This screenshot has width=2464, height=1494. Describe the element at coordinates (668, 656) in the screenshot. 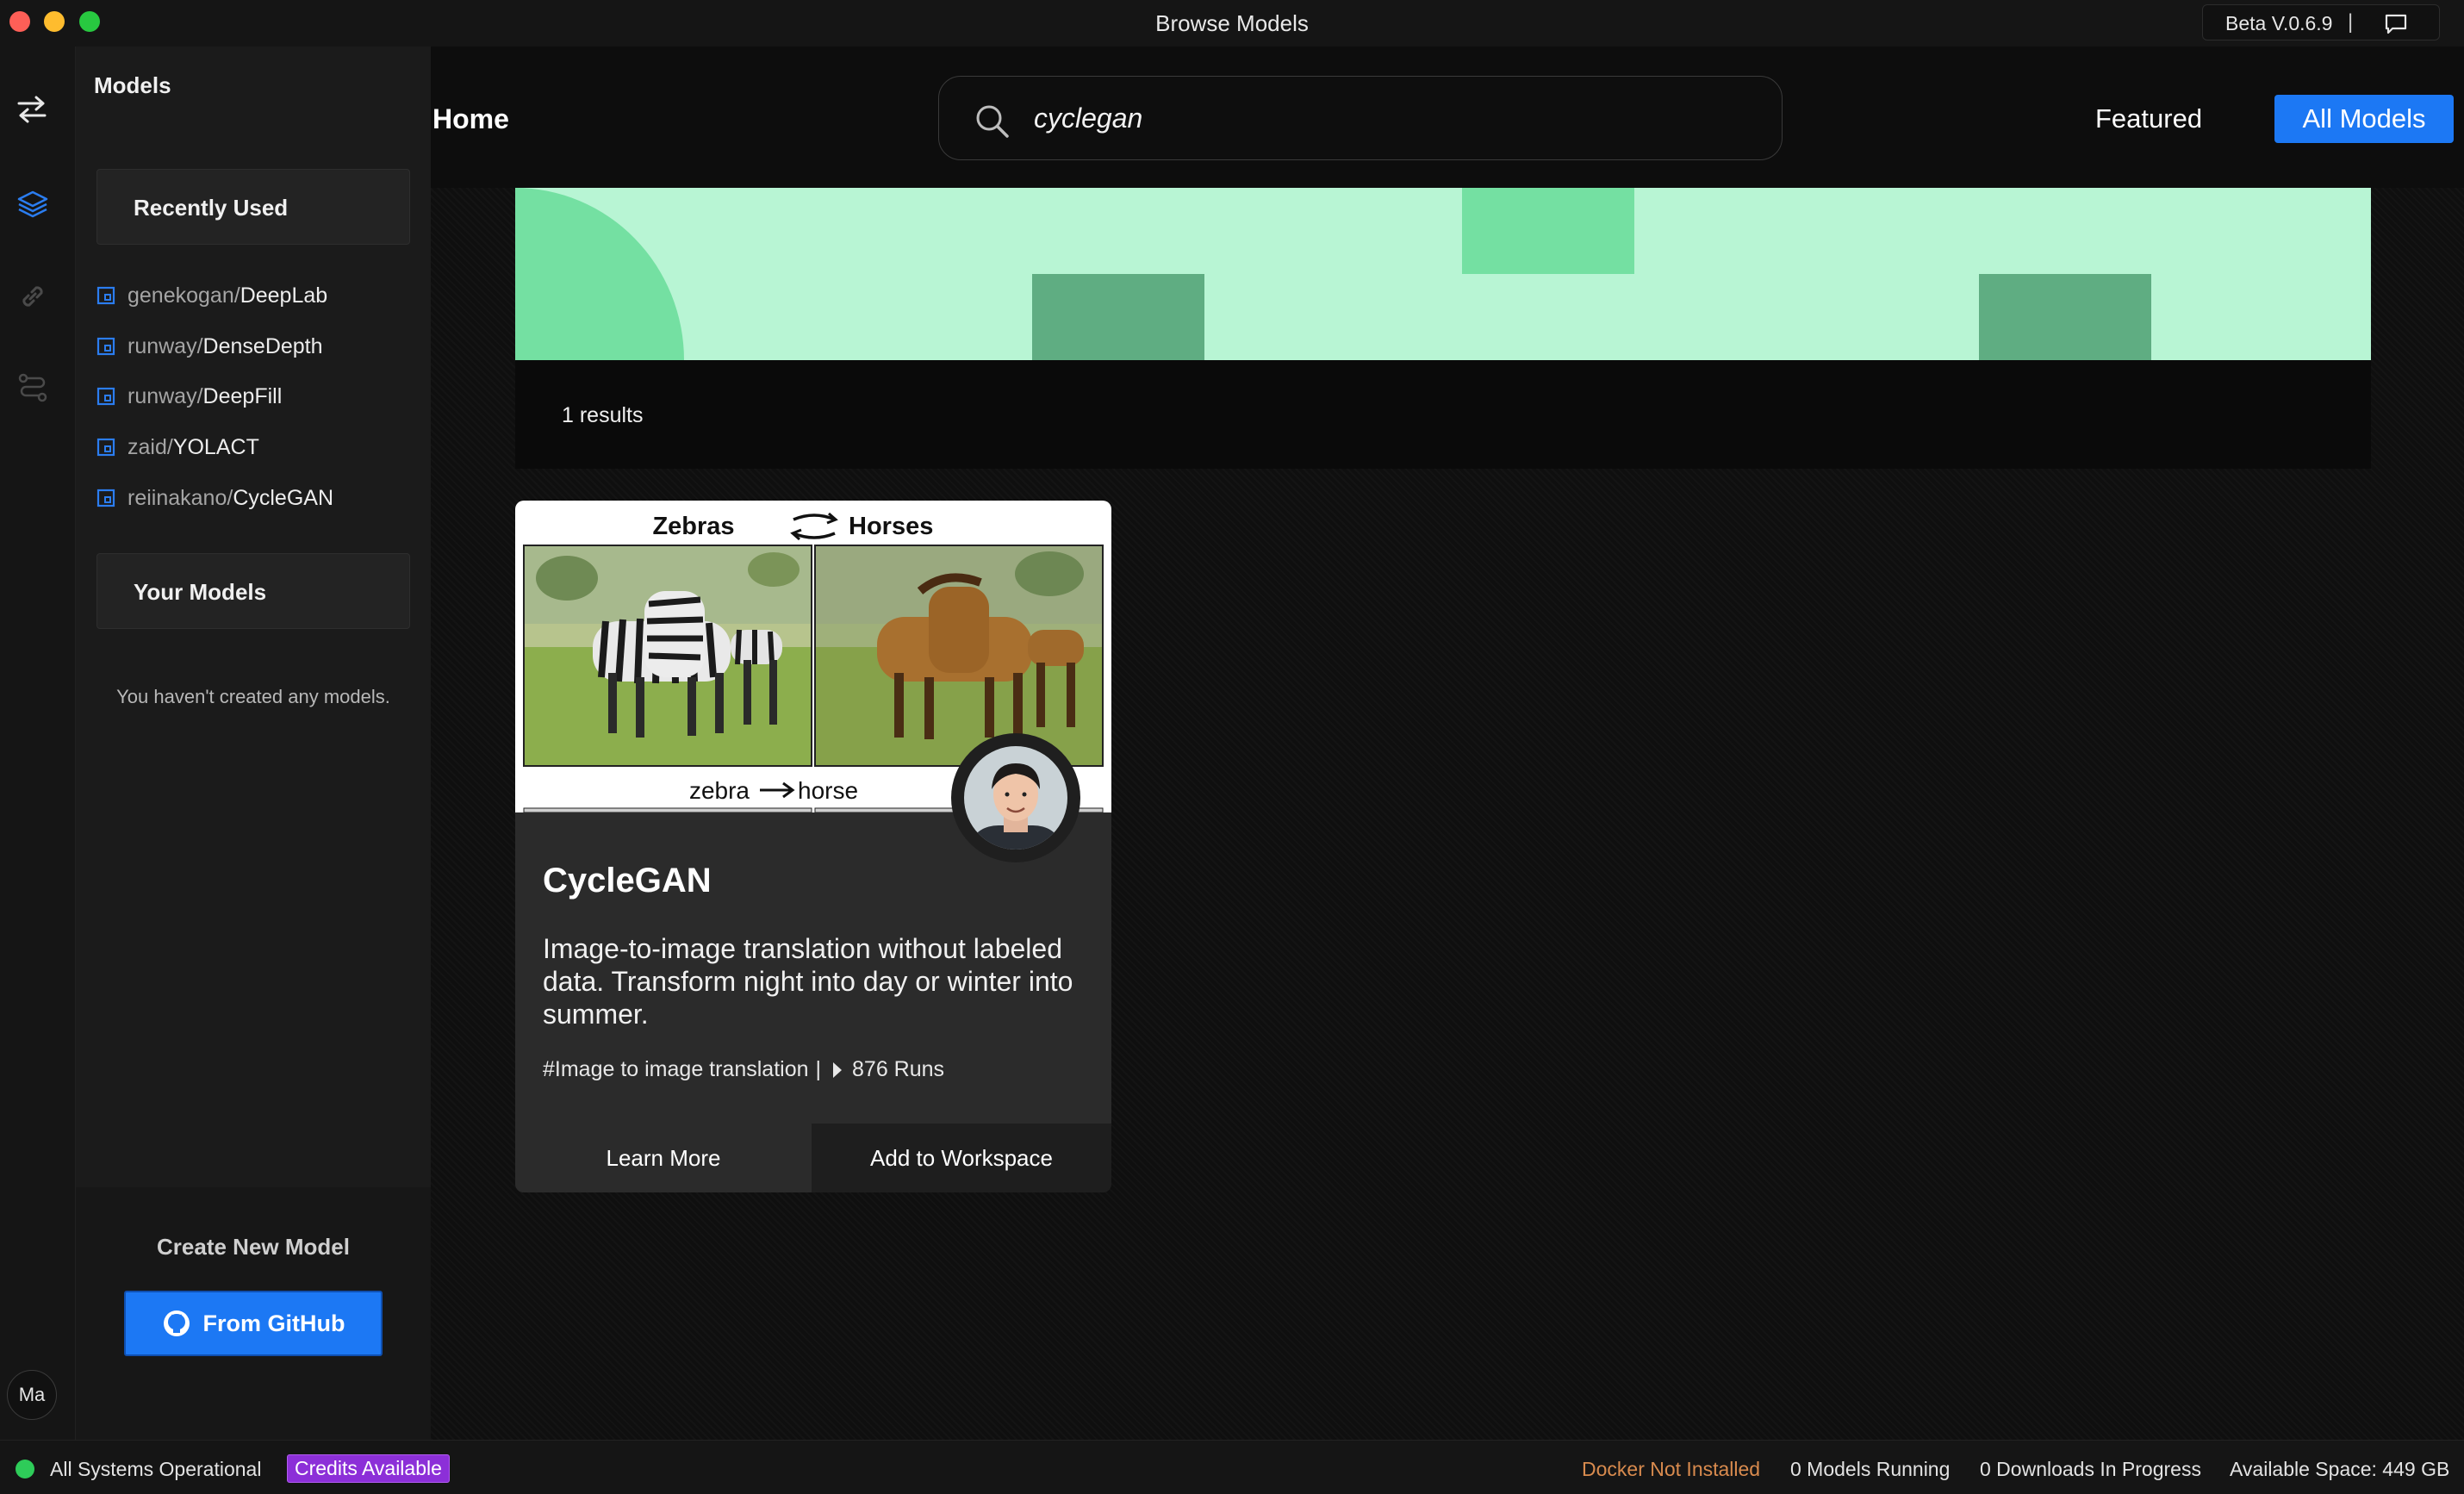

I see `zebra-photo` at that location.